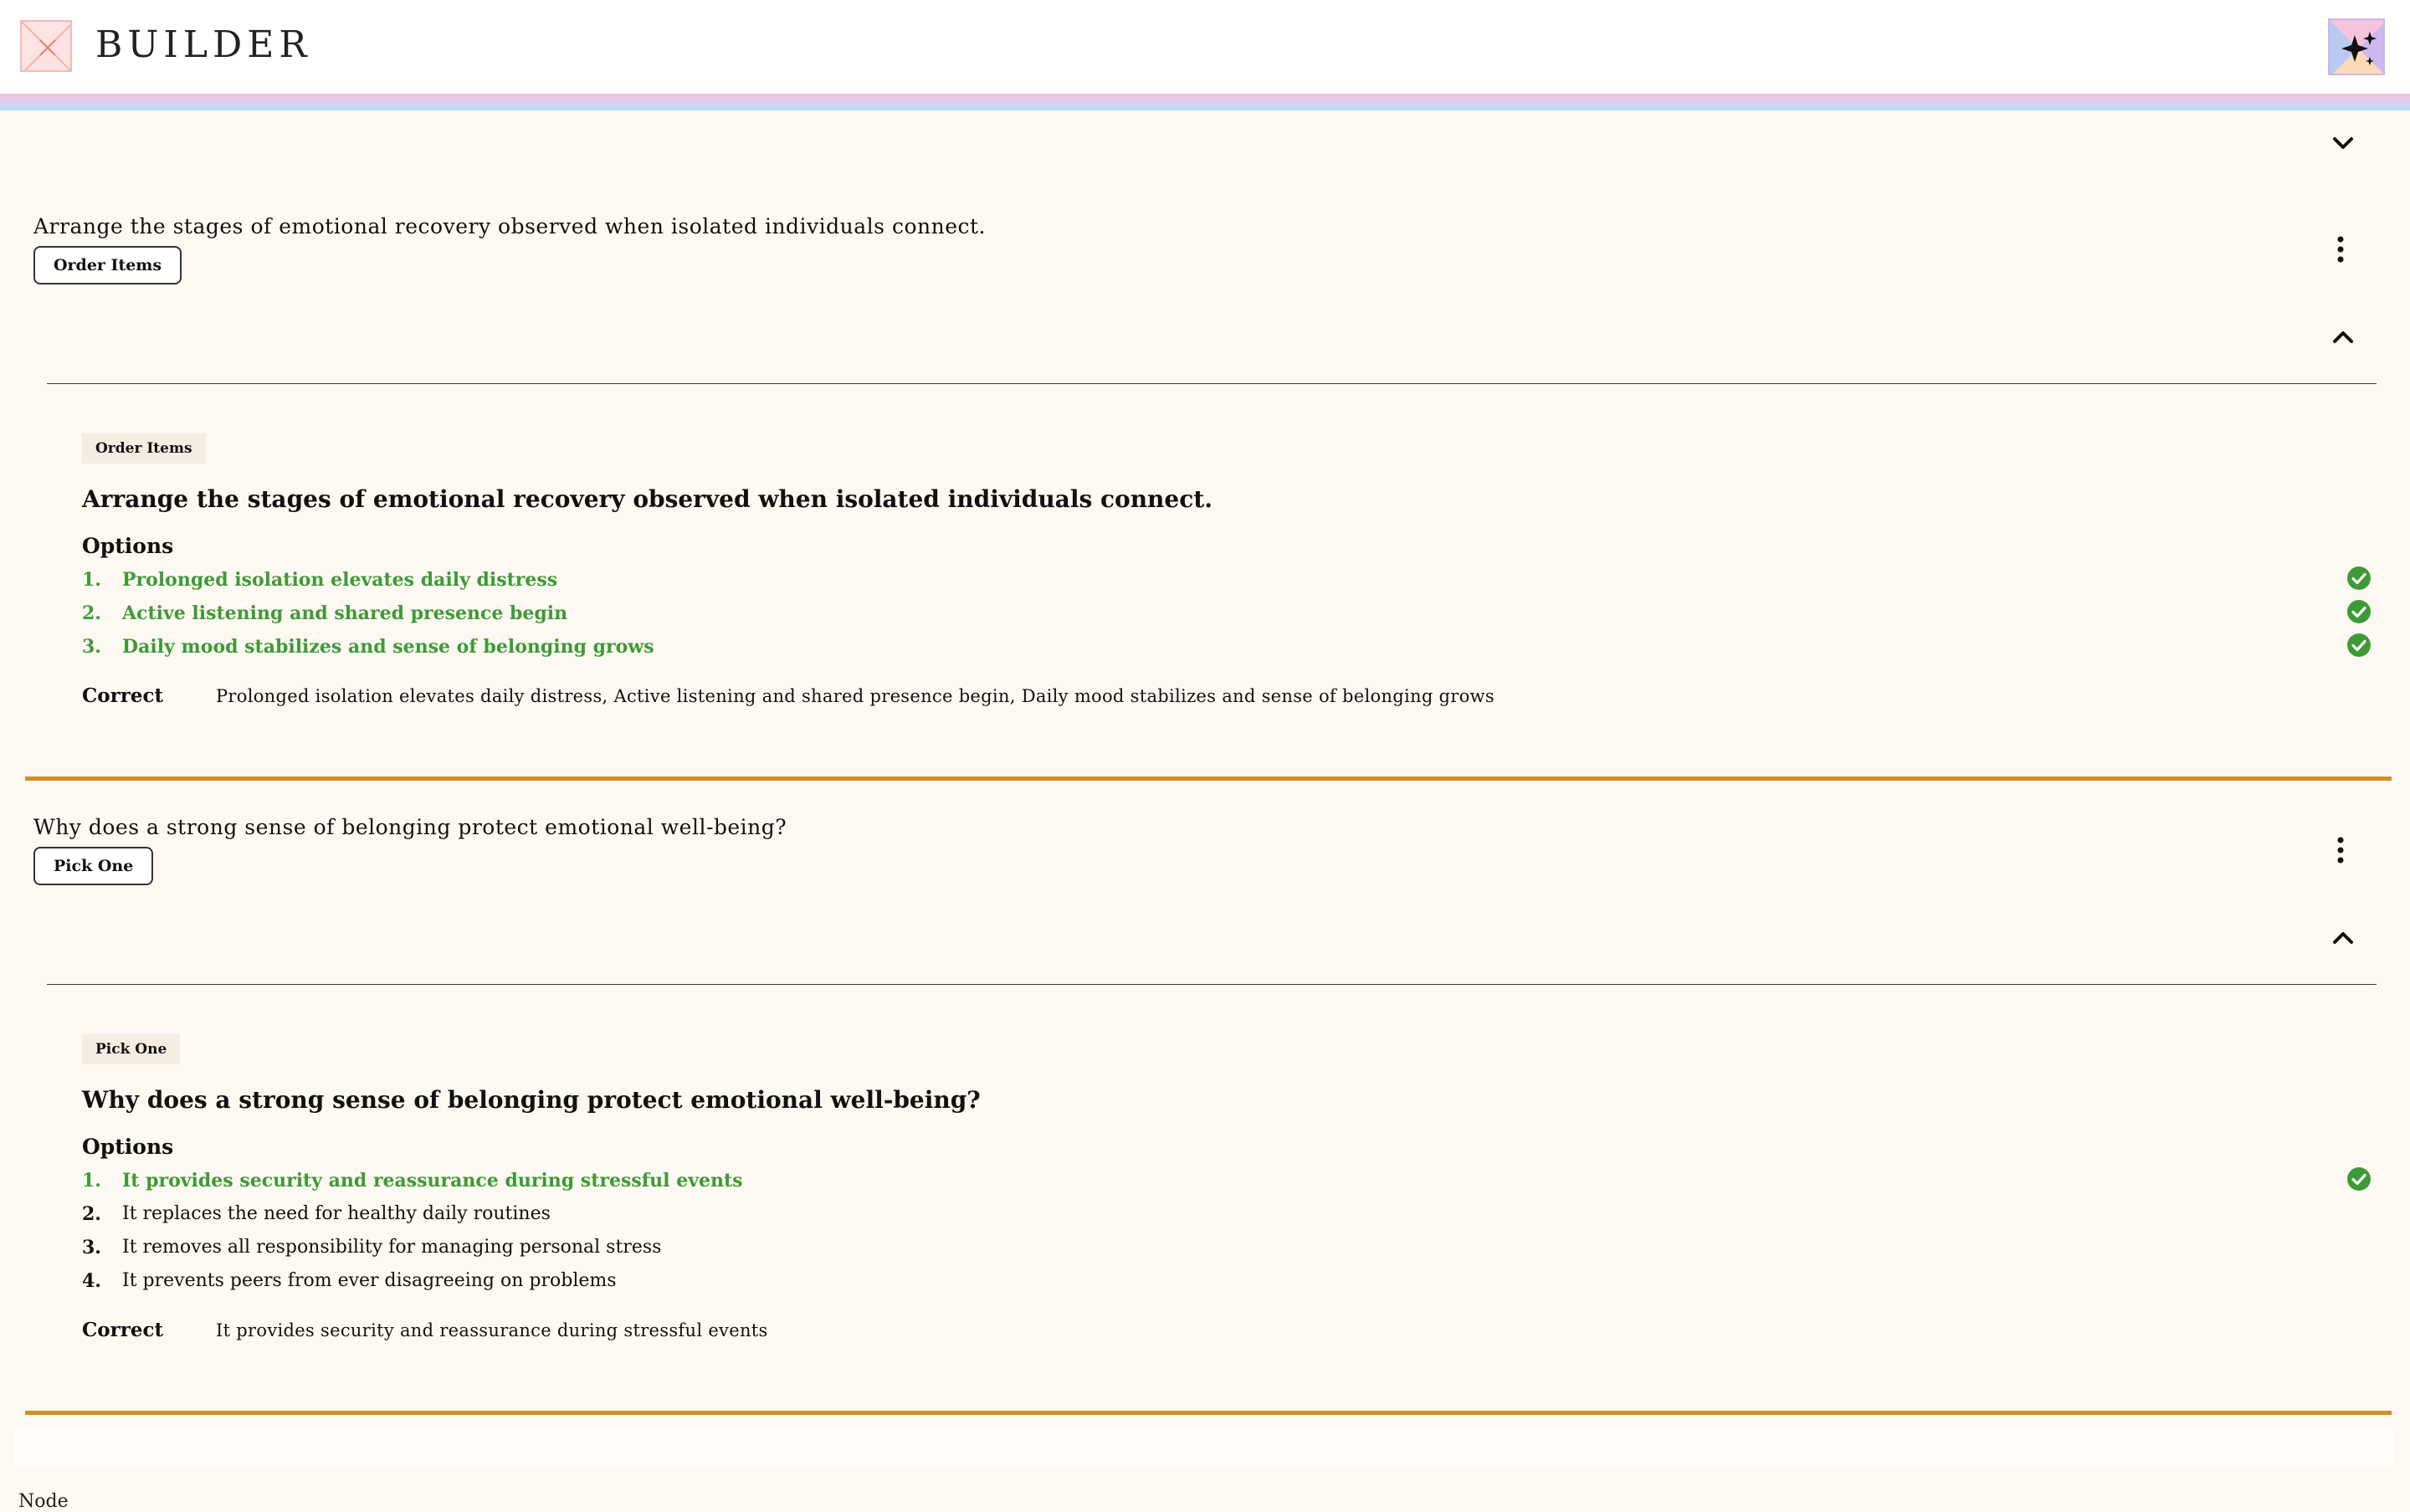 Image resolution: width=2410 pixels, height=1512 pixels. What do you see at coordinates (43, 1501) in the screenshot?
I see `footer-label: Node` at bounding box center [43, 1501].